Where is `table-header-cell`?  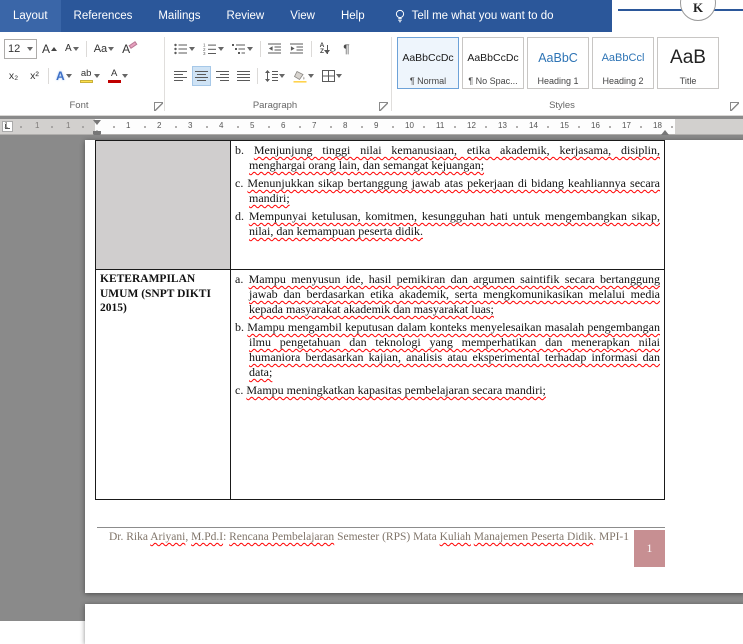 table-header-cell is located at coordinates (163, 205).